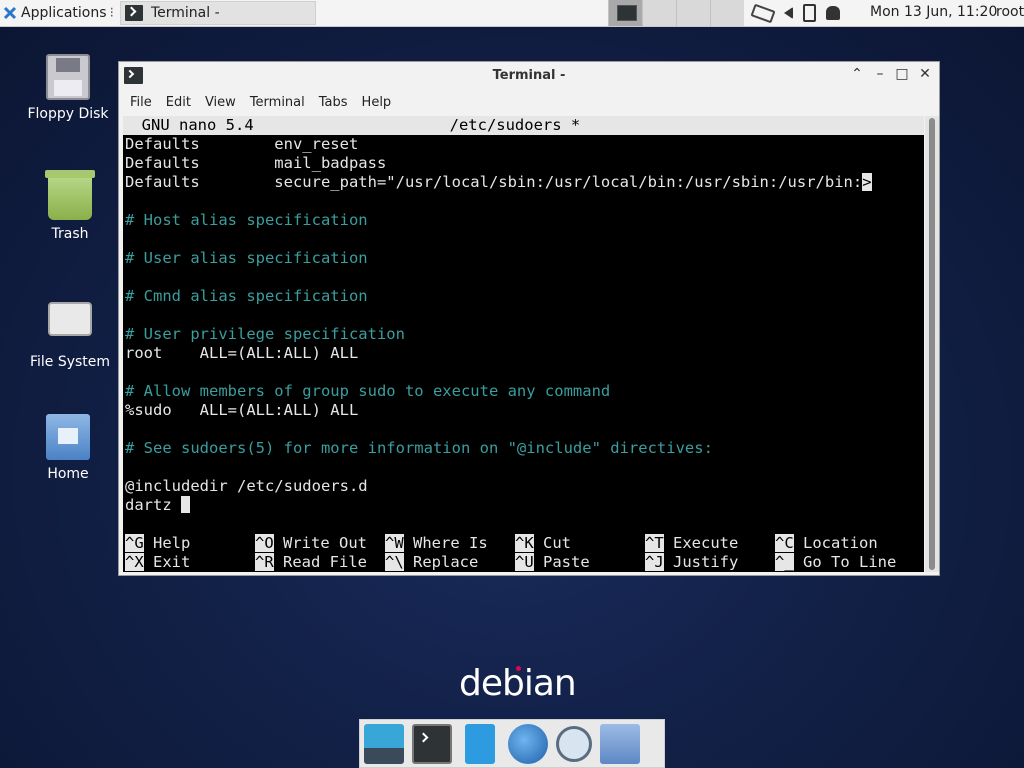  I want to click on scrollbar-thumb, so click(932, 344).